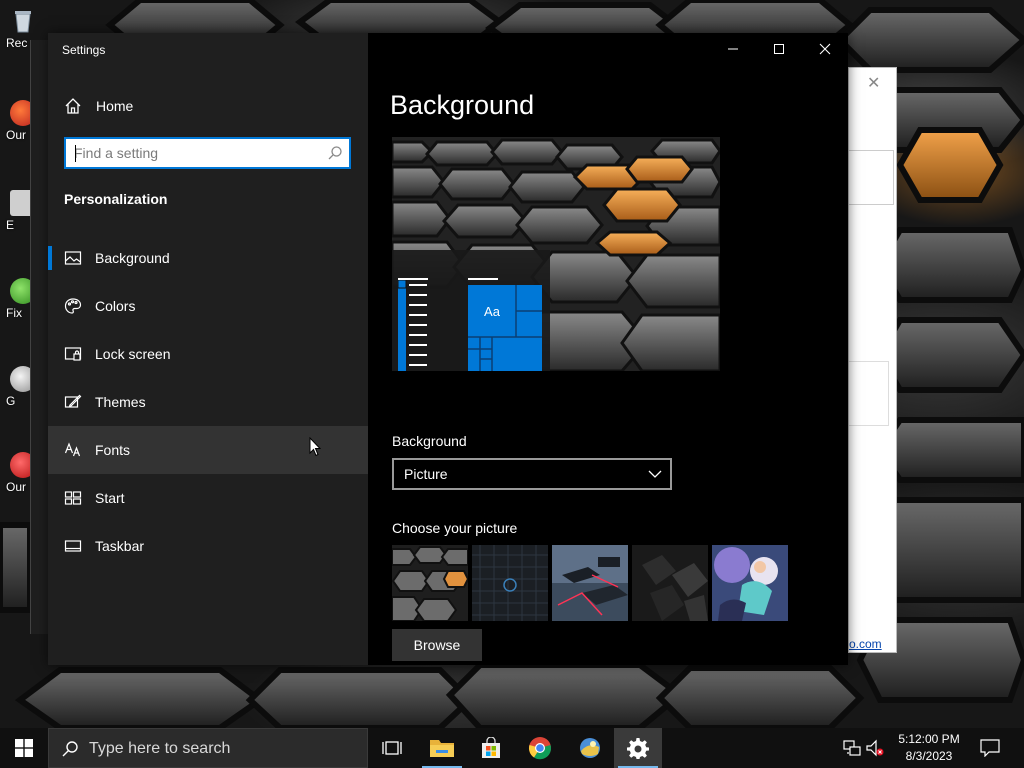  I want to click on chrome-icon, so click(540, 748).